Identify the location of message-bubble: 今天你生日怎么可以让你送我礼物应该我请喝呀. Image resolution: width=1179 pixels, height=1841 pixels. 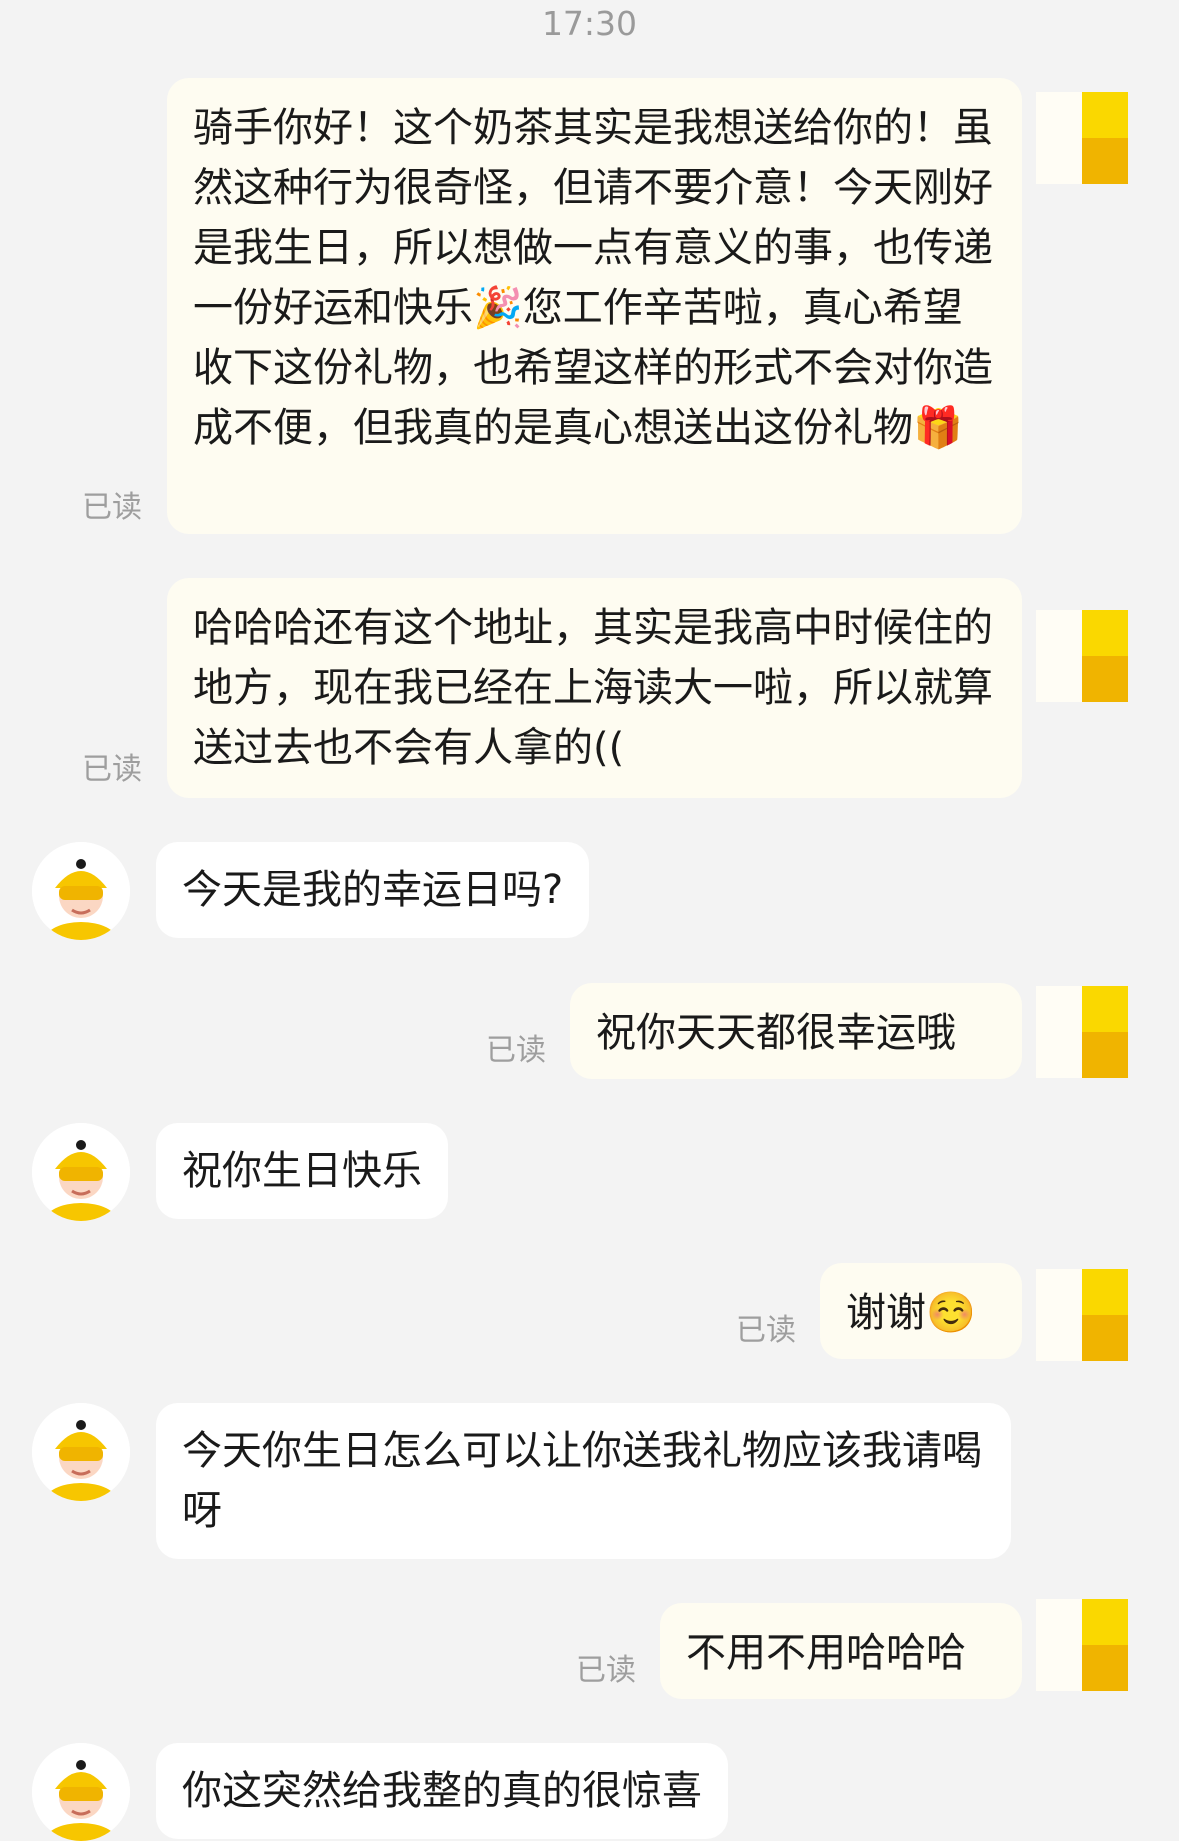
(583, 1481).